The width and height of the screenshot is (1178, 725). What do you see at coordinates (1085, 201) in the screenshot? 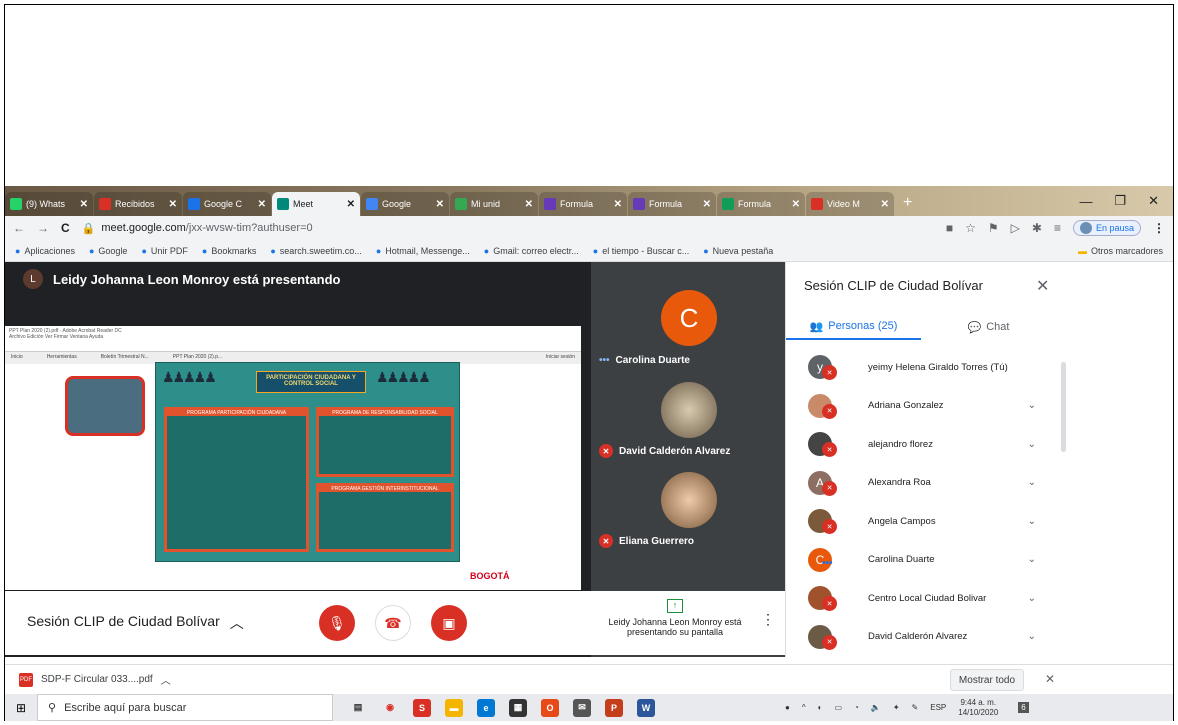
I see `minimize-icon: —` at bounding box center [1085, 201].